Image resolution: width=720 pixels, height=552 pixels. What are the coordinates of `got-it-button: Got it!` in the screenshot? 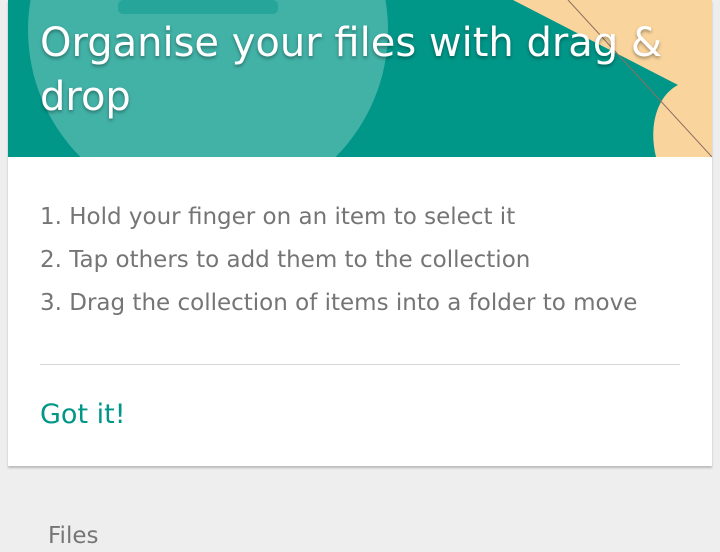 It's located at (83, 415).